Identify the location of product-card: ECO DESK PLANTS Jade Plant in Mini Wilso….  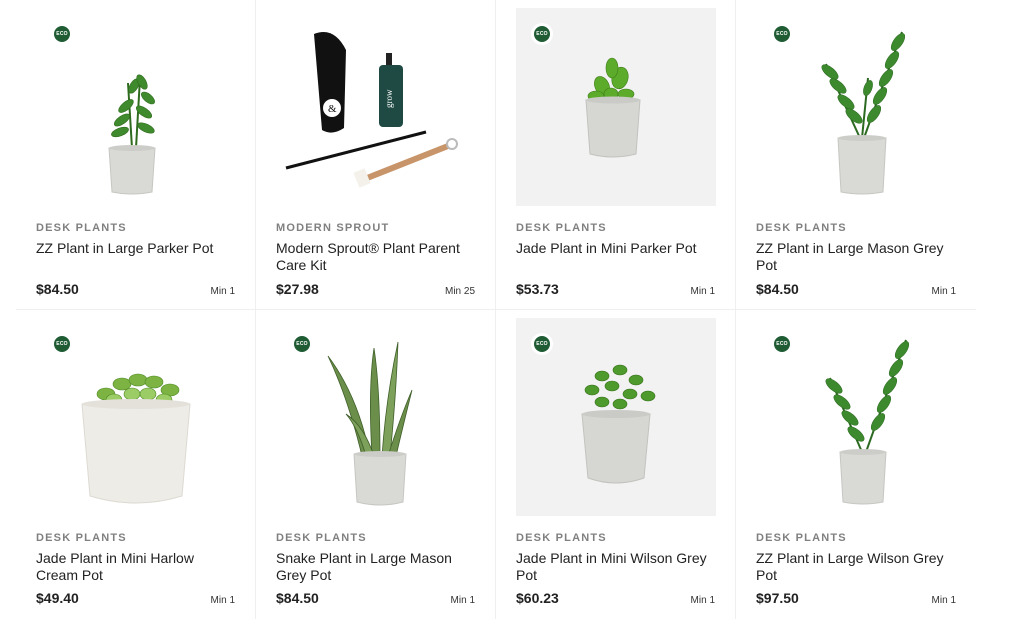
(616, 464).